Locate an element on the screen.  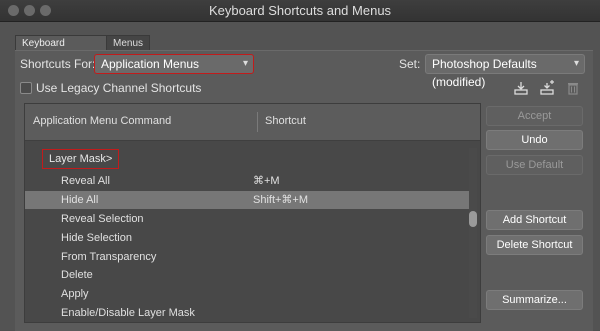
table-row-selected: Hide All Shift+⌘+M is located at coordinates (247, 200).